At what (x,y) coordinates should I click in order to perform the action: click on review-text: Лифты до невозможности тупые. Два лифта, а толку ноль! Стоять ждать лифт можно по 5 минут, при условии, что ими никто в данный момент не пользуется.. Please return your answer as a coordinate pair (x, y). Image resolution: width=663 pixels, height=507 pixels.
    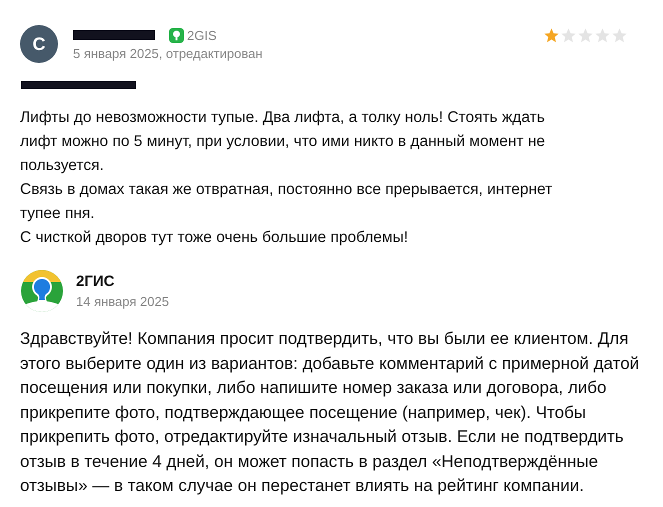
    Looking at the image, I should click on (283, 142).